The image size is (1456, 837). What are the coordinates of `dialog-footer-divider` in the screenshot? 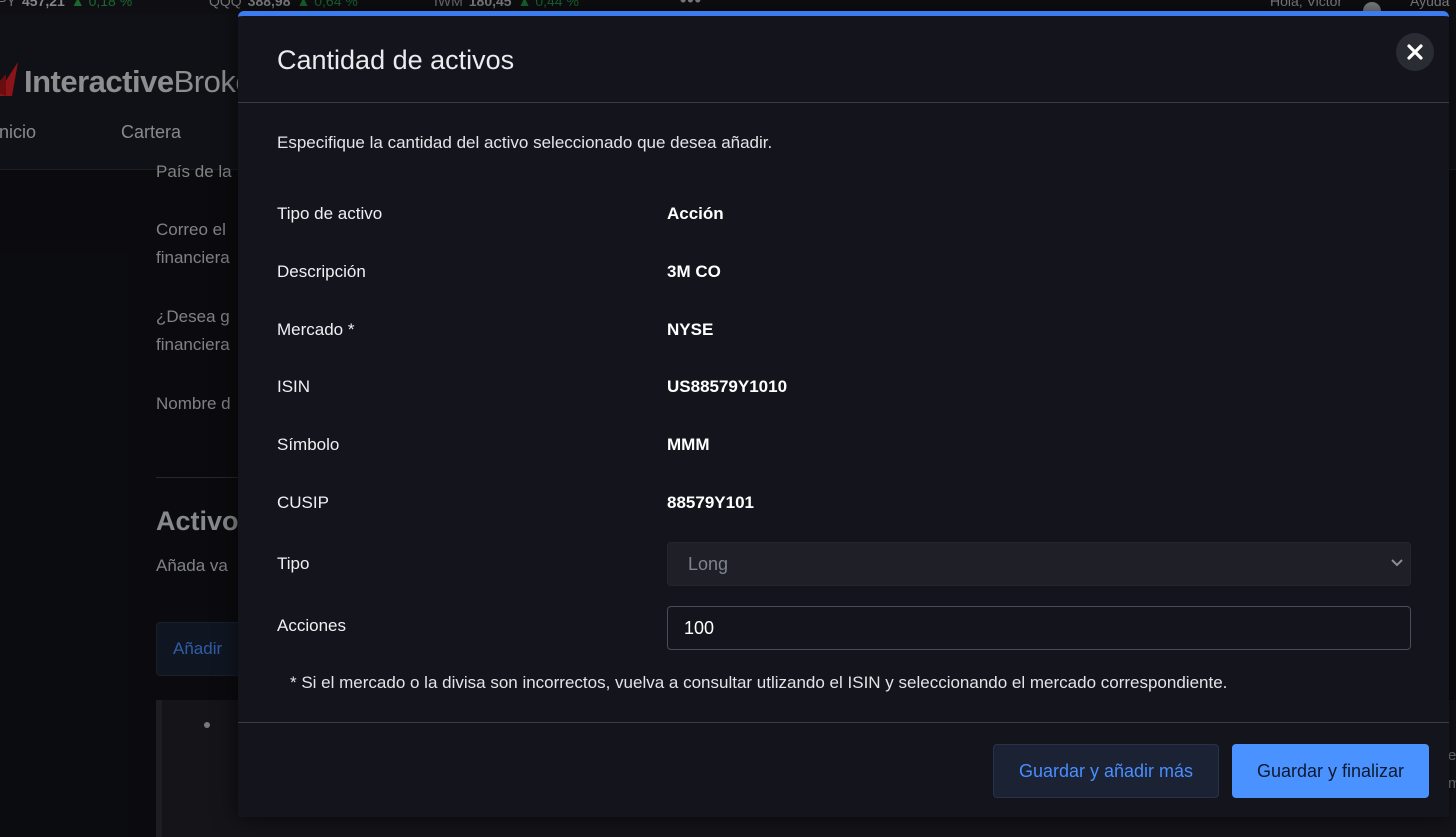 It's located at (843, 722).